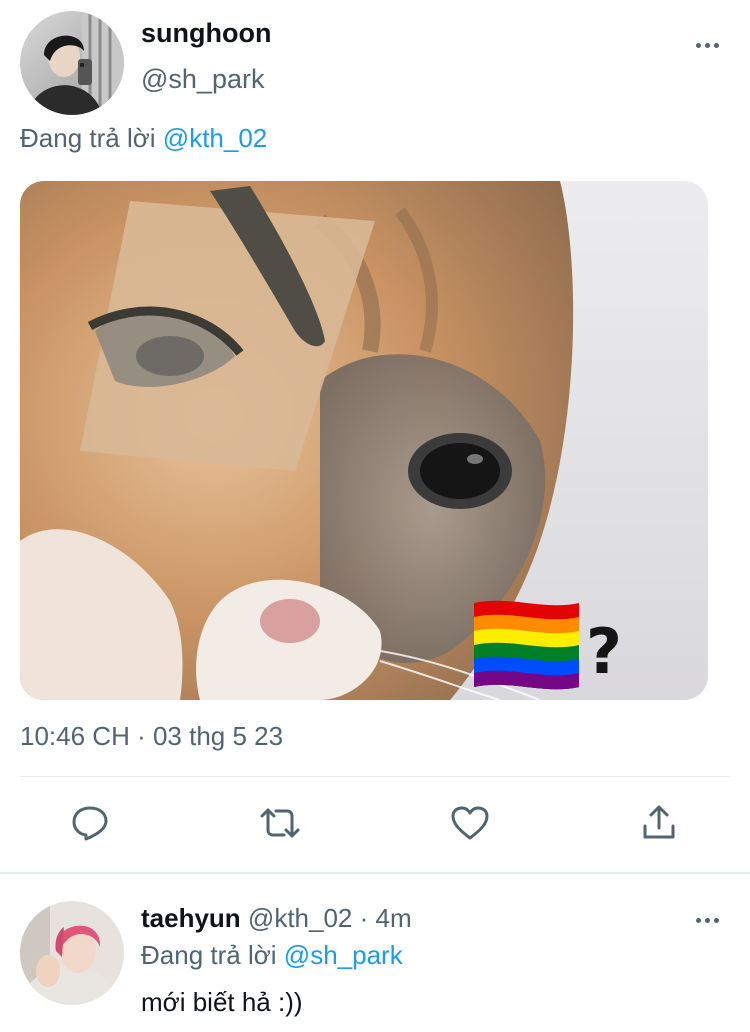 The width and height of the screenshot is (750, 1032). What do you see at coordinates (72, 63) in the screenshot?
I see `author-avatar` at bounding box center [72, 63].